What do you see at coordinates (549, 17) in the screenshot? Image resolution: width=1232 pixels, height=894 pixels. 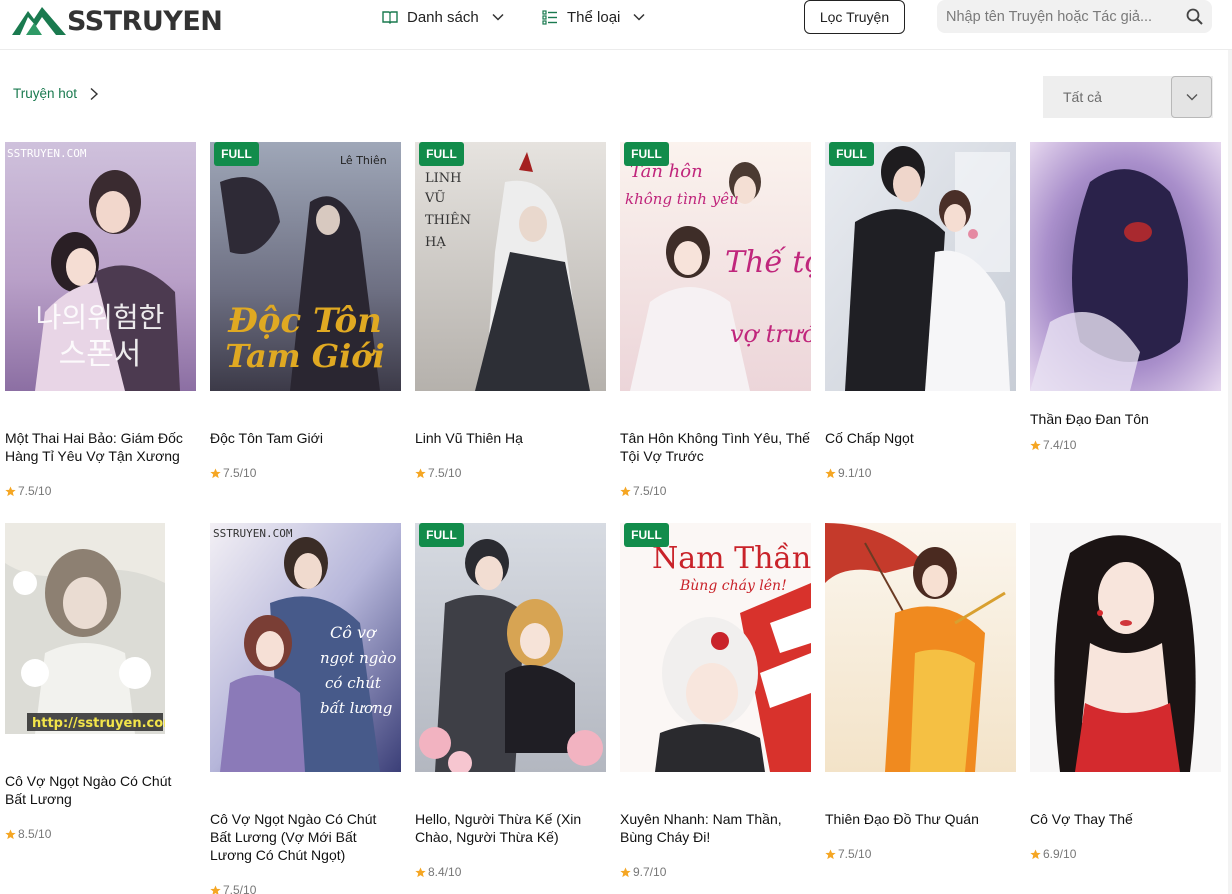 I see `list-icon` at bounding box center [549, 17].